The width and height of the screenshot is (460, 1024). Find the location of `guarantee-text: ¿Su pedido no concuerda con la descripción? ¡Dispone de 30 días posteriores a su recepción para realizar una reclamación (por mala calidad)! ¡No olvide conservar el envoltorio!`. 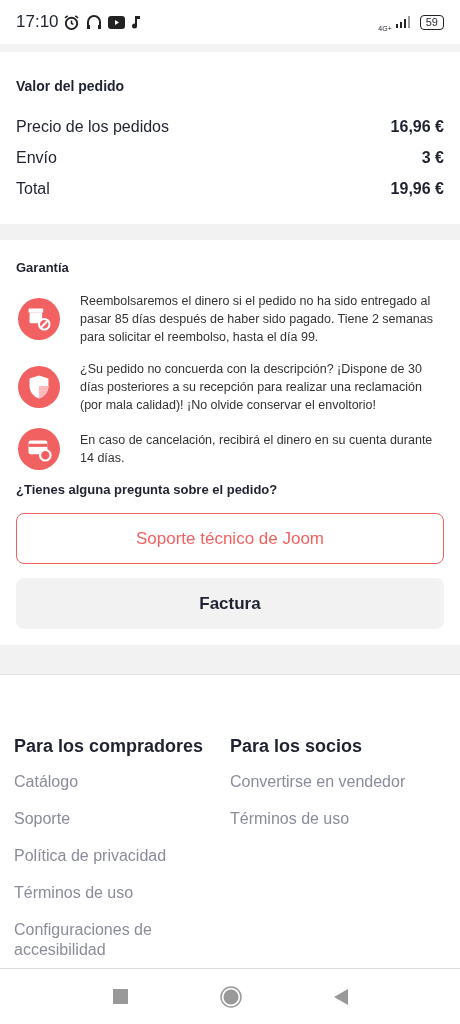

guarantee-text: ¿Su pedido no concuerda con la descripción? ¡Dispone de 30 días posteriores a su recepción para realizar una reclamación (por mala calidad)! ¡No olvide conservar el envoltorio! is located at coordinates (251, 387).